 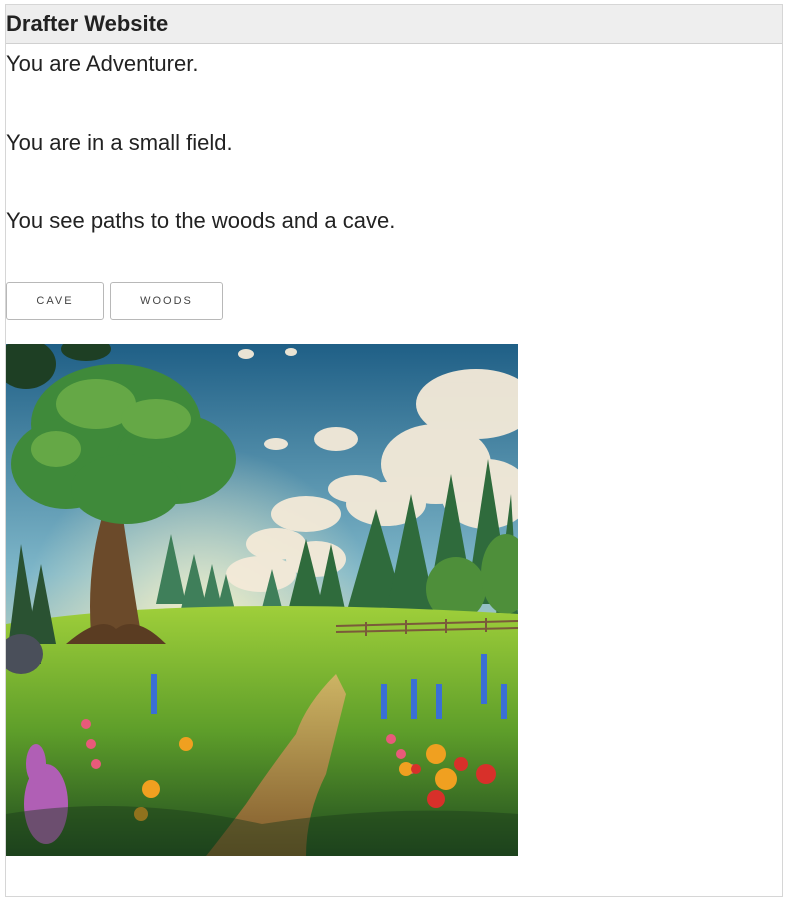 I want to click on paths-text: You see paths to the woods and a cave., so click(x=201, y=220).